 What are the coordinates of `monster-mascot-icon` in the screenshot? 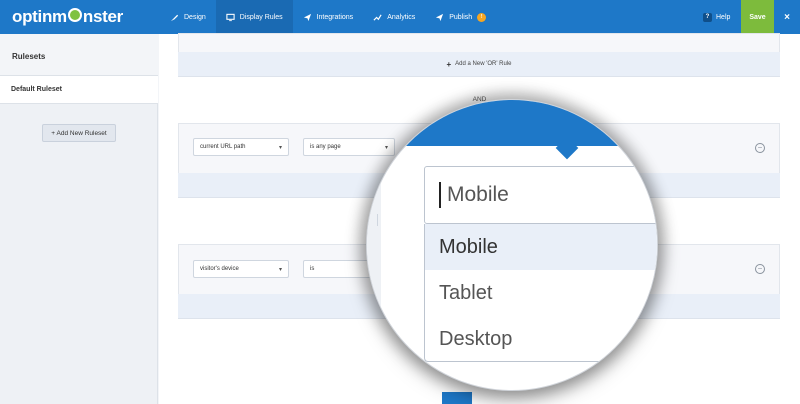 It's located at (74, 15).